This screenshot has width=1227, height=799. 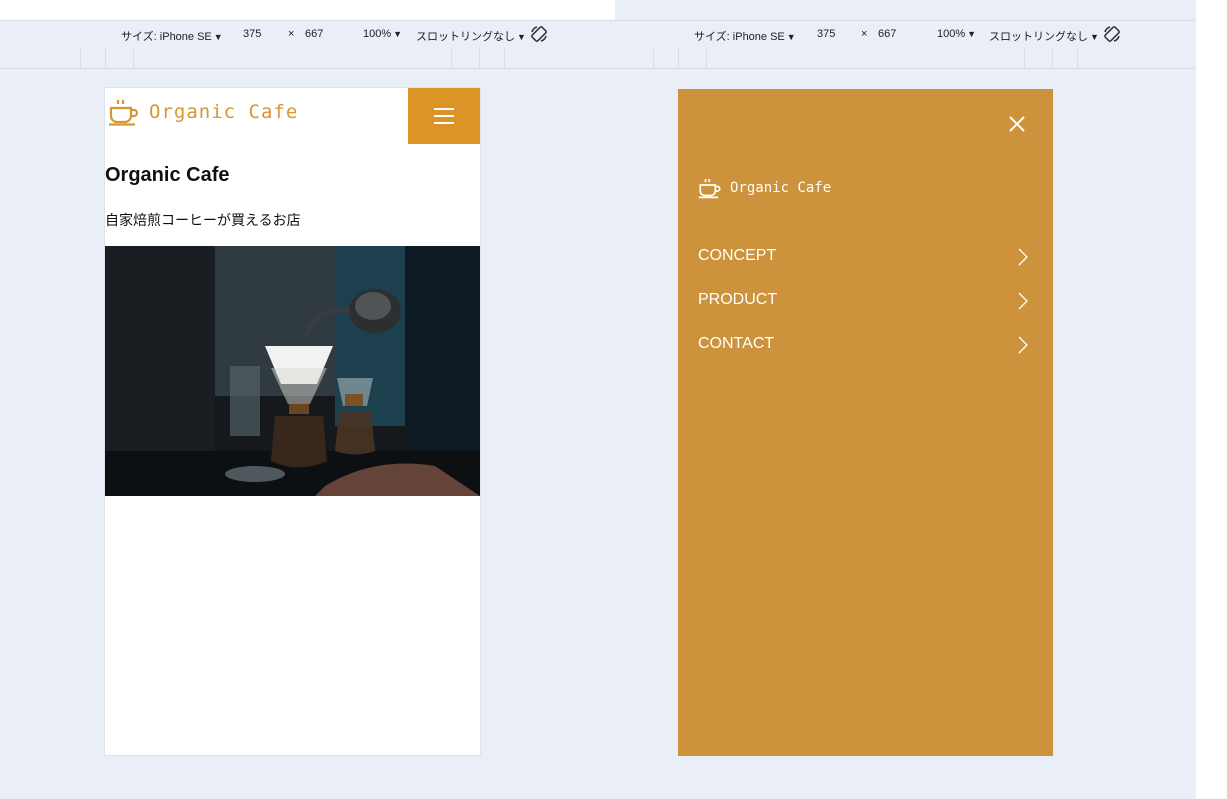 I want to click on menu-logo-text: Organic Cafe, so click(x=781, y=188).